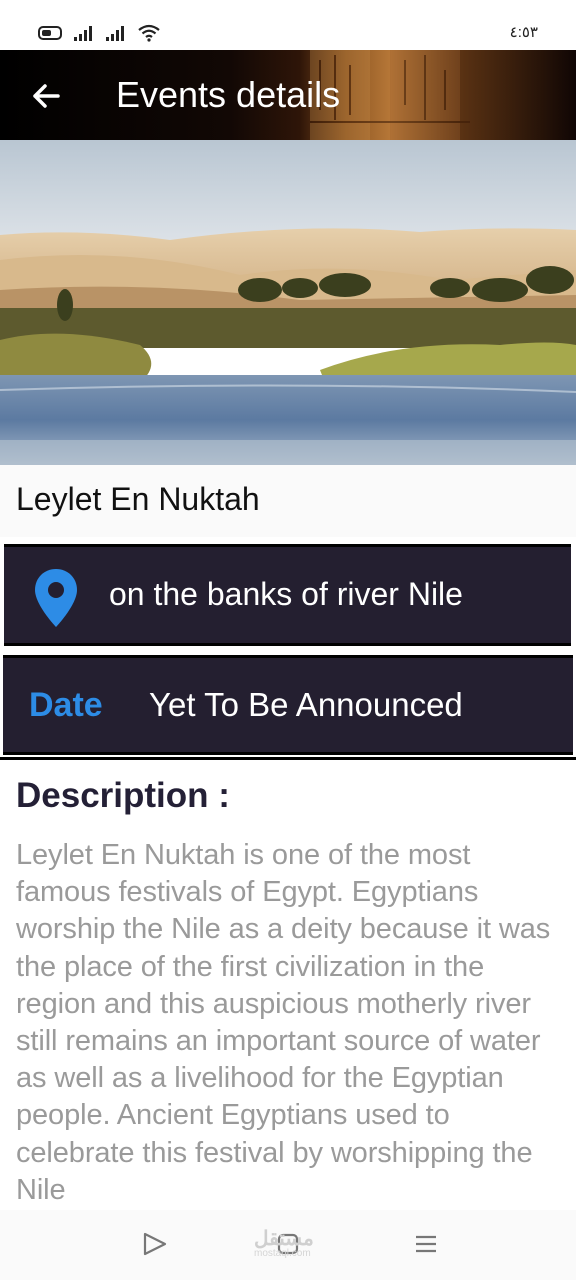  Describe the element at coordinates (306, 704) in the screenshot. I see `date-value: Yet To Be Announced` at that location.